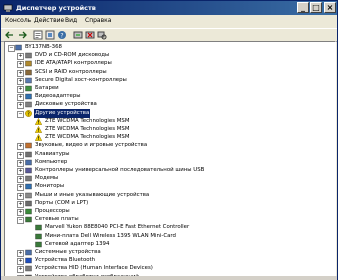 The width and height of the screenshot is (338, 280). Describe the element at coordinates (22, 35) in the screenshot. I see `forward-arrow-icon` at that location.